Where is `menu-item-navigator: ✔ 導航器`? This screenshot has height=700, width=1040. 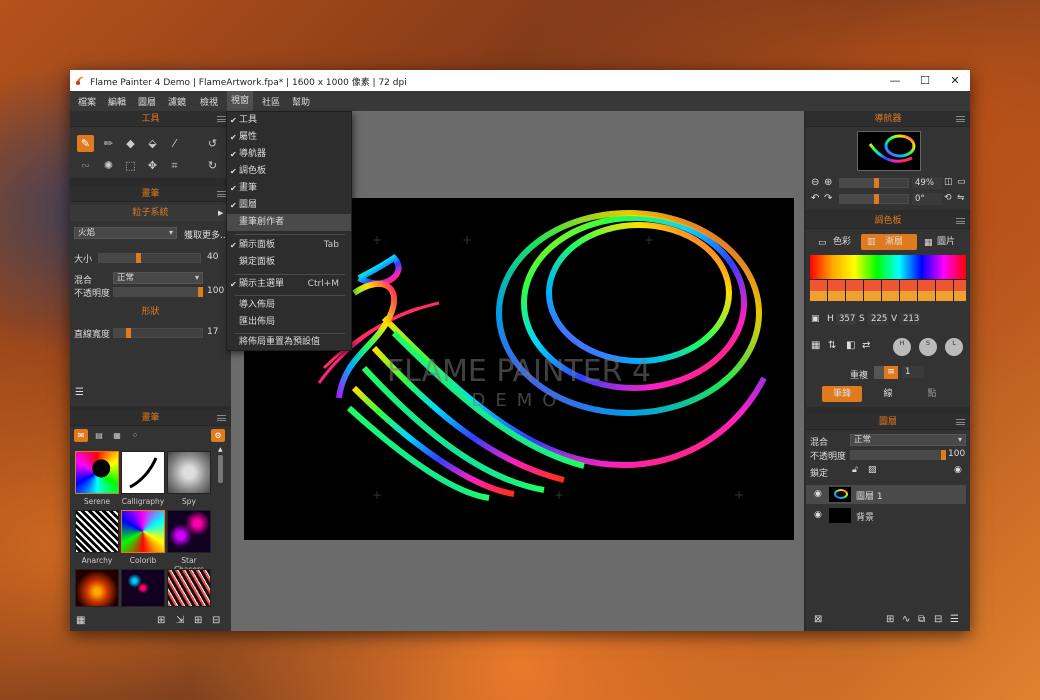
menu-item-navigator: ✔ 導航器 is located at coordinates (289, 154).